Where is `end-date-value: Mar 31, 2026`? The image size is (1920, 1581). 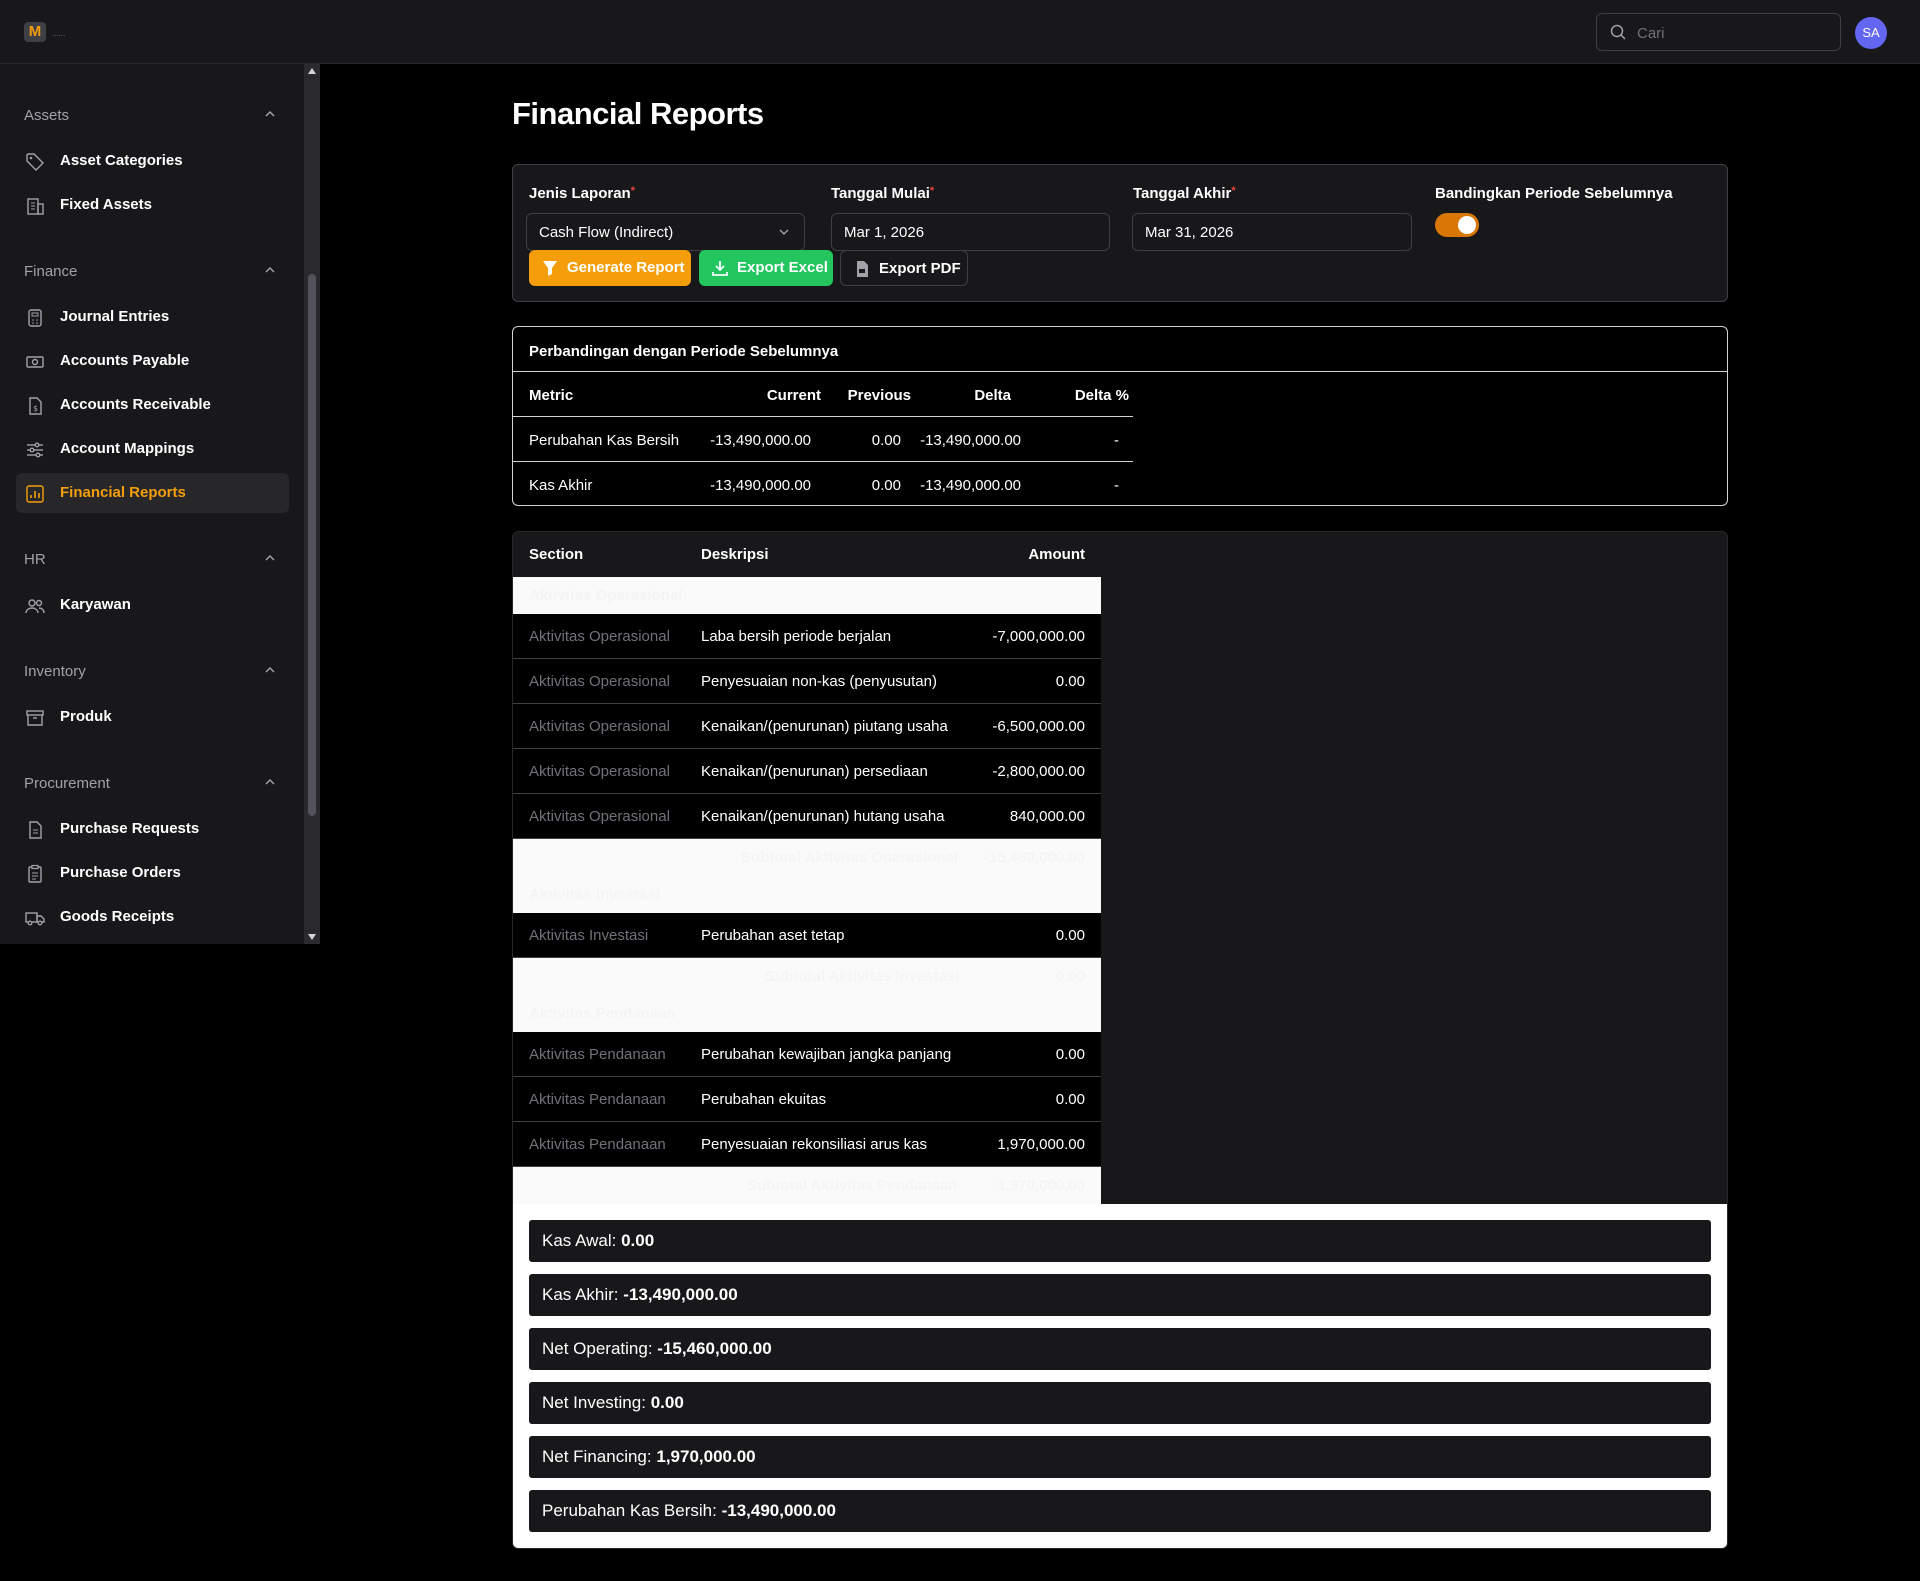
end-date-value: Mar 31, 2026 is located at coordinates (1189, 232).